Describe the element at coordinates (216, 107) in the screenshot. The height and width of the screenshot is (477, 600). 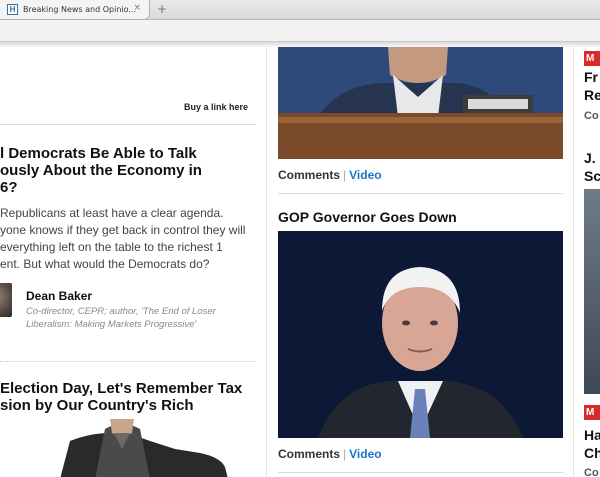
I see `buy-link-button: Buy a link here` at that location.